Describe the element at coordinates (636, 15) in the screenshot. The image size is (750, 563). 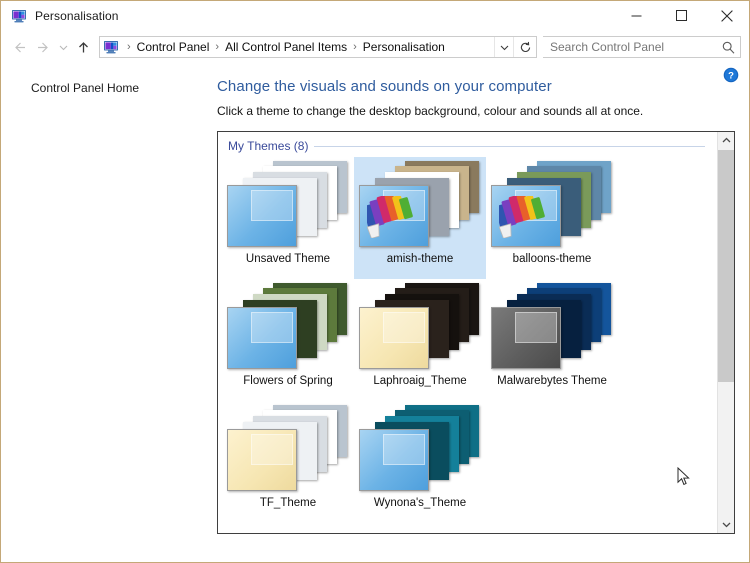
I see `minimize-button` at that location.